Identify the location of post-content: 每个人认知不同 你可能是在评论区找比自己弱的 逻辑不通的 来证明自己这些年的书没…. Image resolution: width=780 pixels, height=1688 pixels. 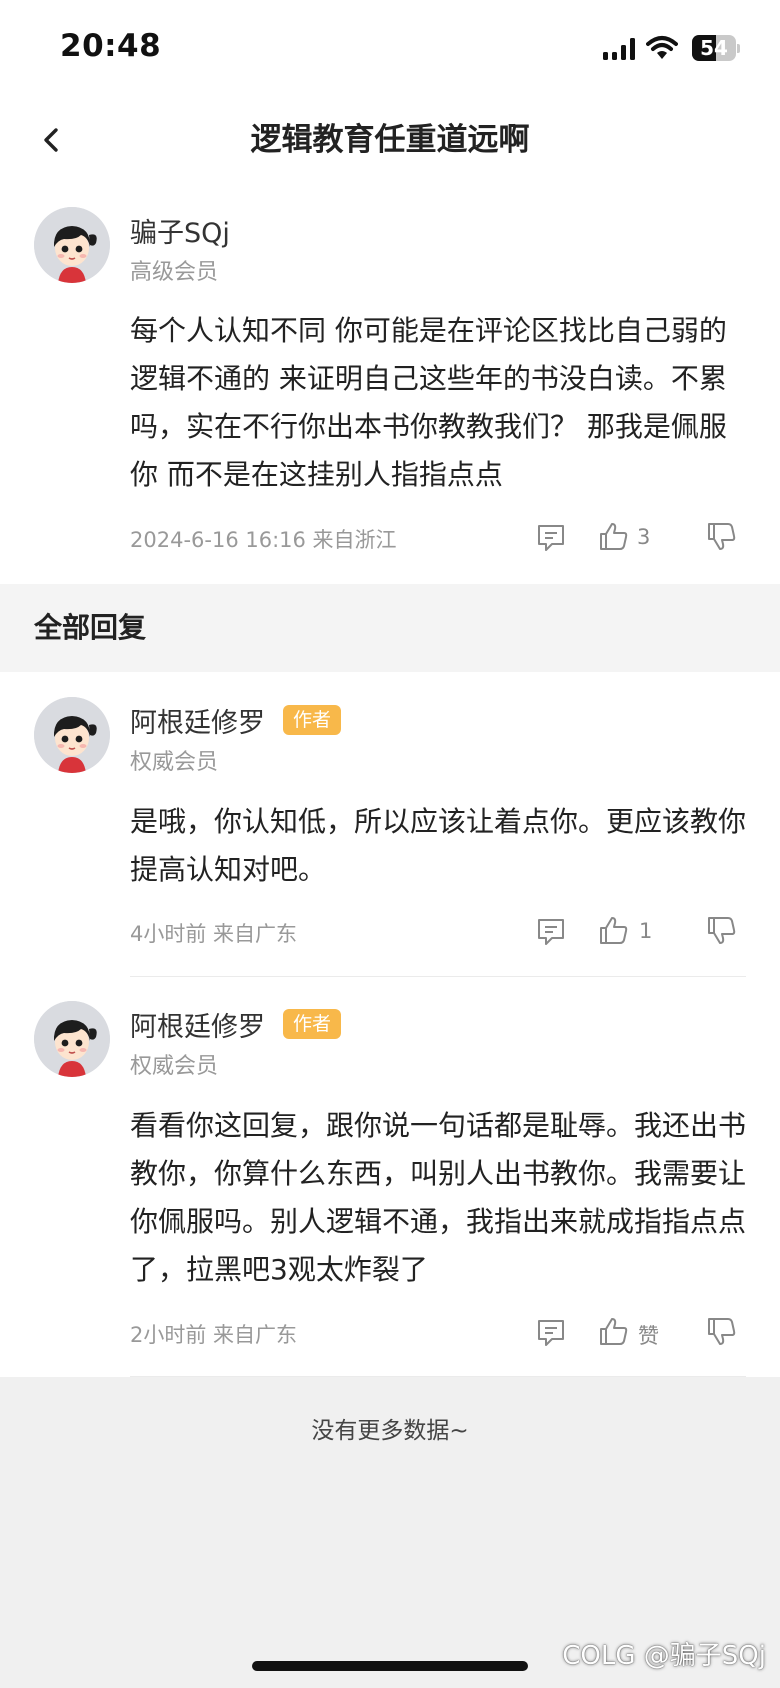
(428, 402).